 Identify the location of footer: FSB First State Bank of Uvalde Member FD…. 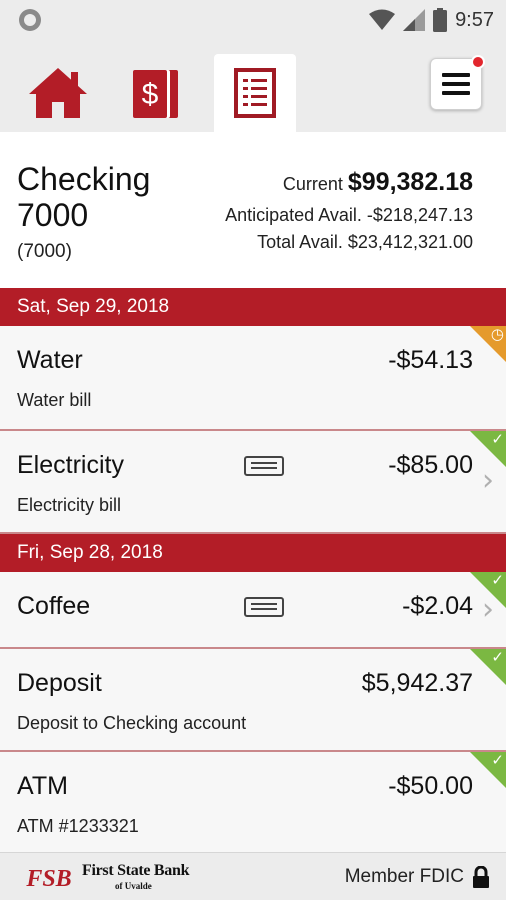
(253, 876).